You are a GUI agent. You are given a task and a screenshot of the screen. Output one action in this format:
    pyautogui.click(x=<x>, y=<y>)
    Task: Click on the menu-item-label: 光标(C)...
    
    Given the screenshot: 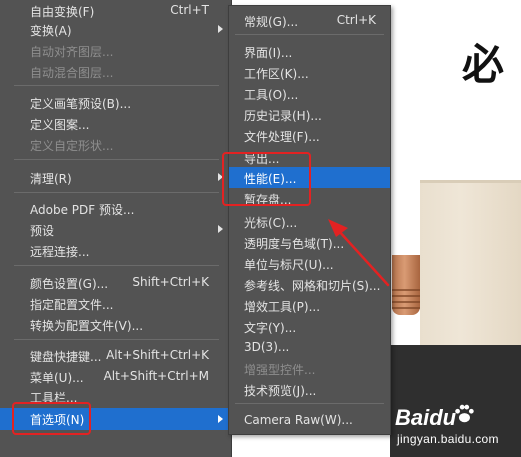 What is the action you would take?
    pyautogui.click(x=271, y=223)
    